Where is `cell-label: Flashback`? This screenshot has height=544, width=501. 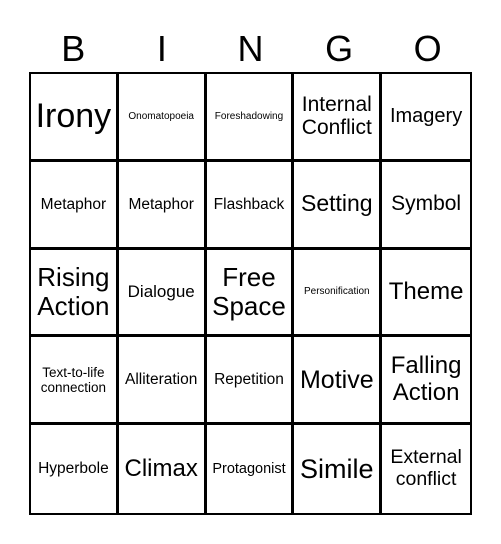 cell-label: Flashback is located at coordinates (249, 204).